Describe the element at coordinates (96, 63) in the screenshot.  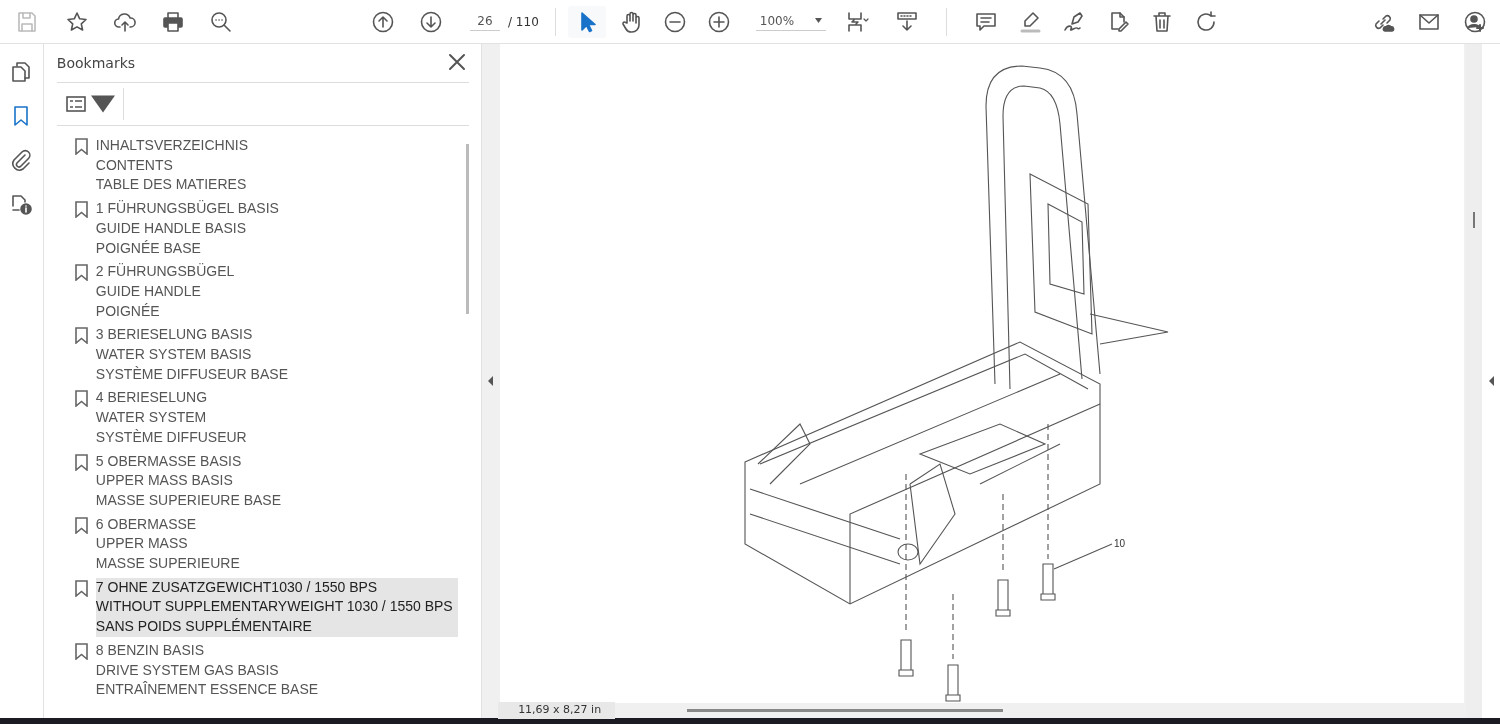
I see `panel-title: Bookmarks` at that location.